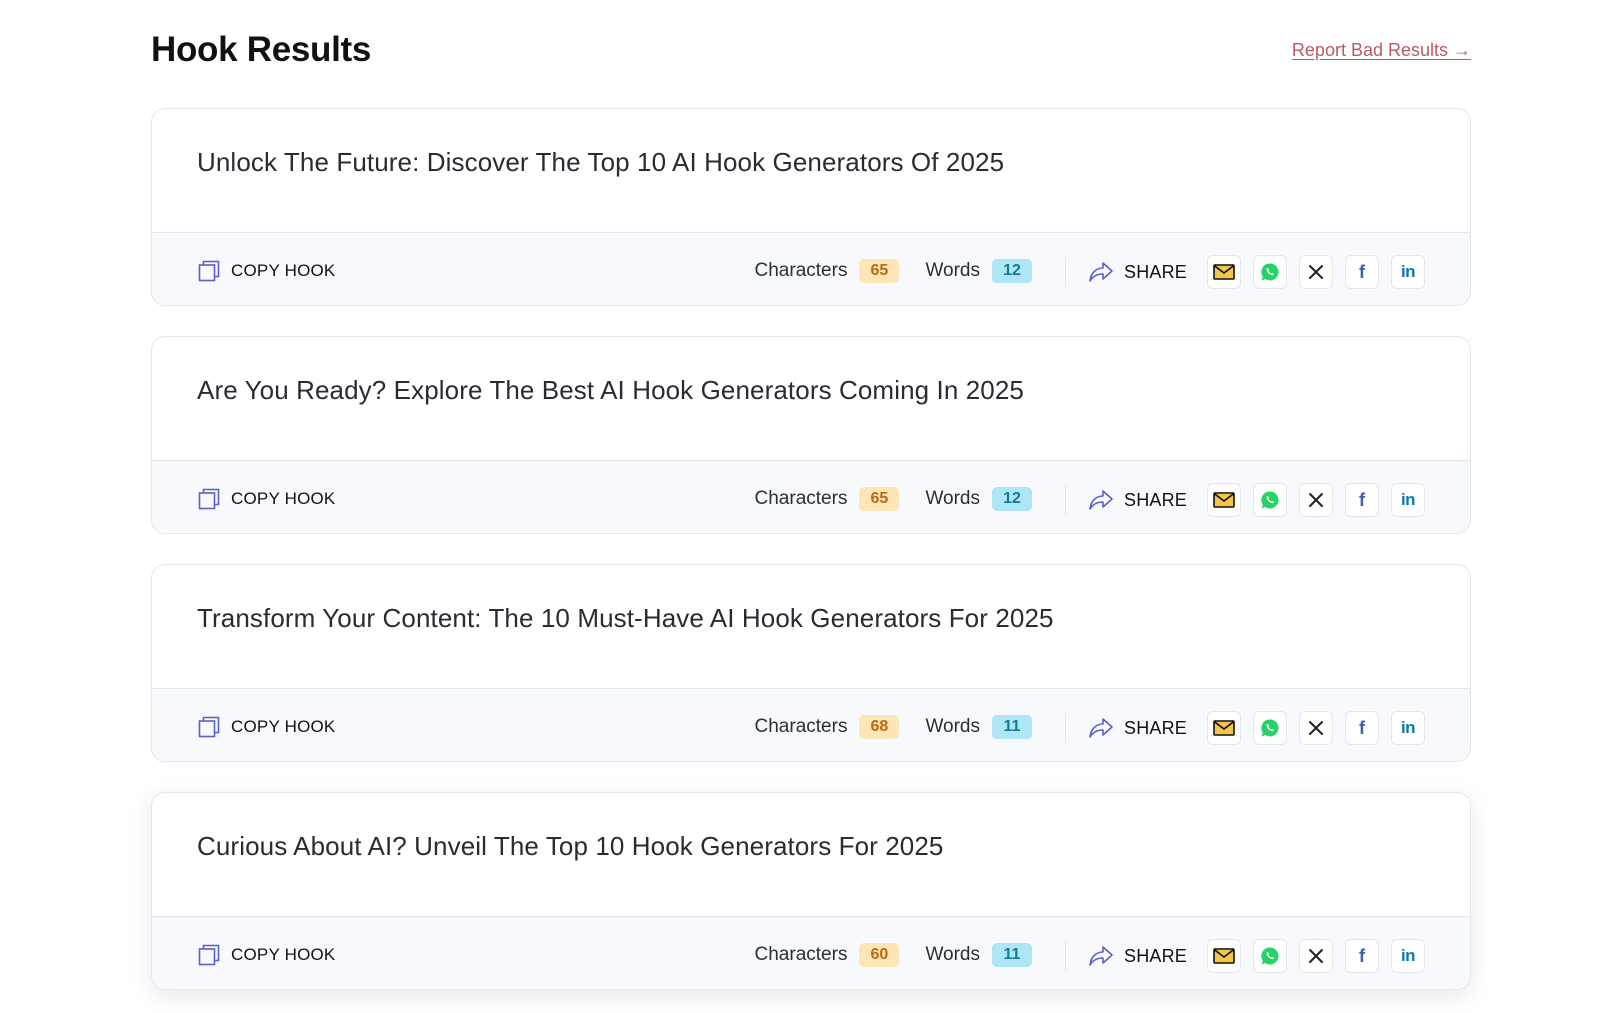 The width and height of the screenshot is (1600, 1013). I want to click on characters-count-badge: 68, so click(879, 727).